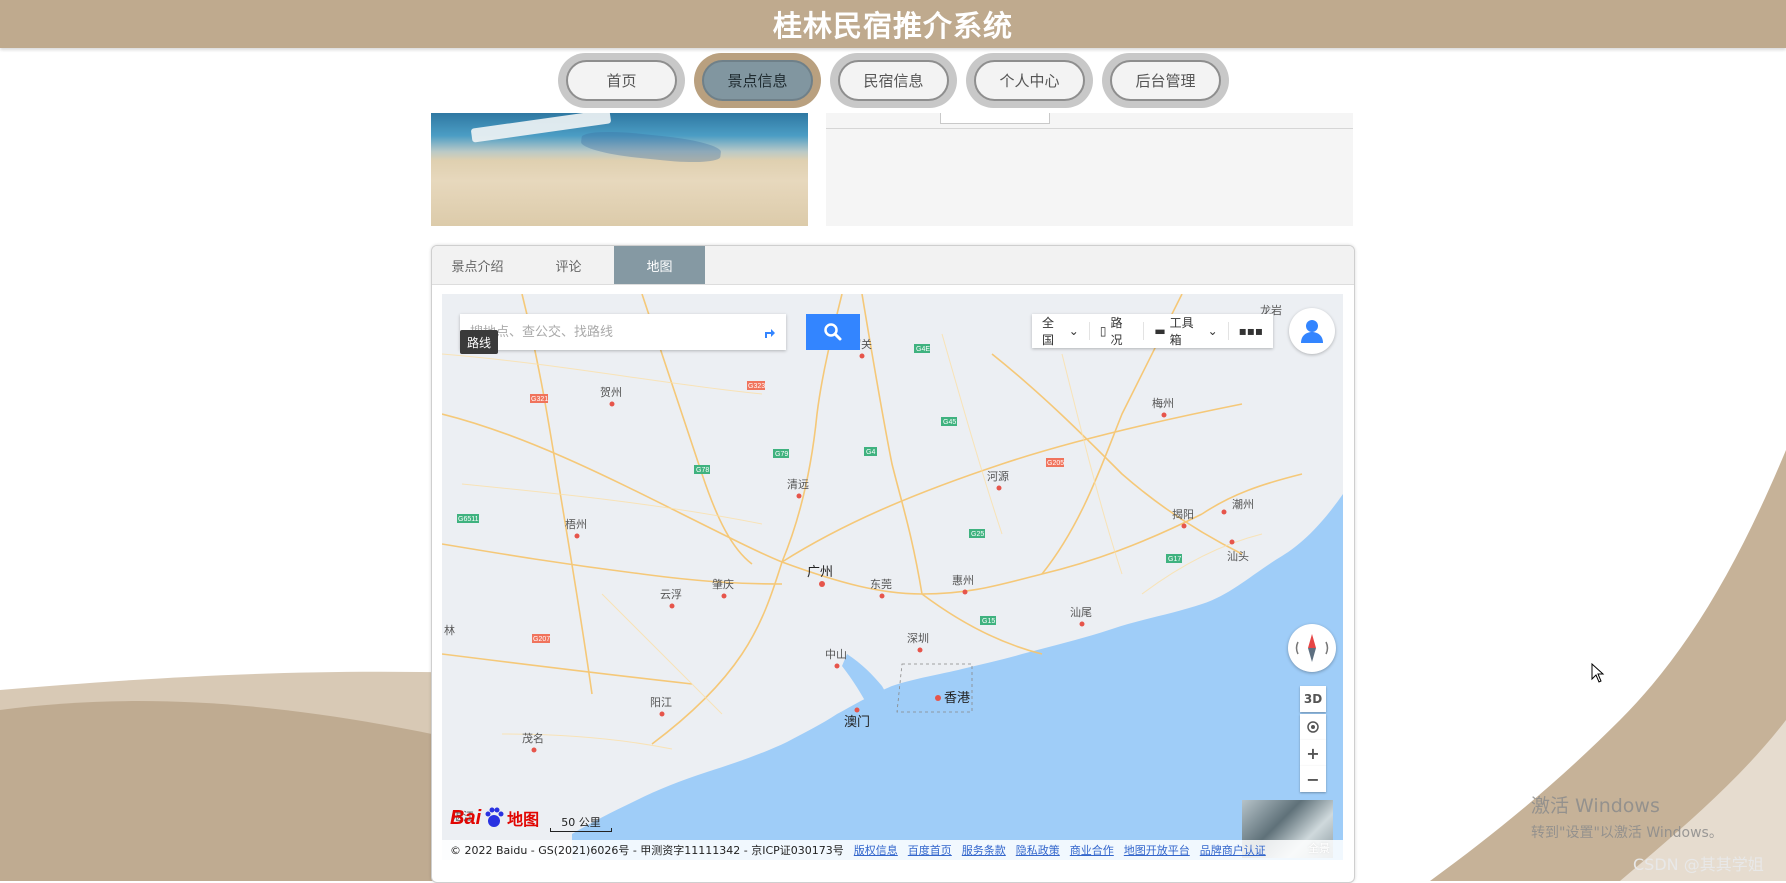 This screenshot has height=883, width=1786. Describe the element at coordinates (984, 850) in the screenshot. I see `link-terms: 服务条款` at that location.